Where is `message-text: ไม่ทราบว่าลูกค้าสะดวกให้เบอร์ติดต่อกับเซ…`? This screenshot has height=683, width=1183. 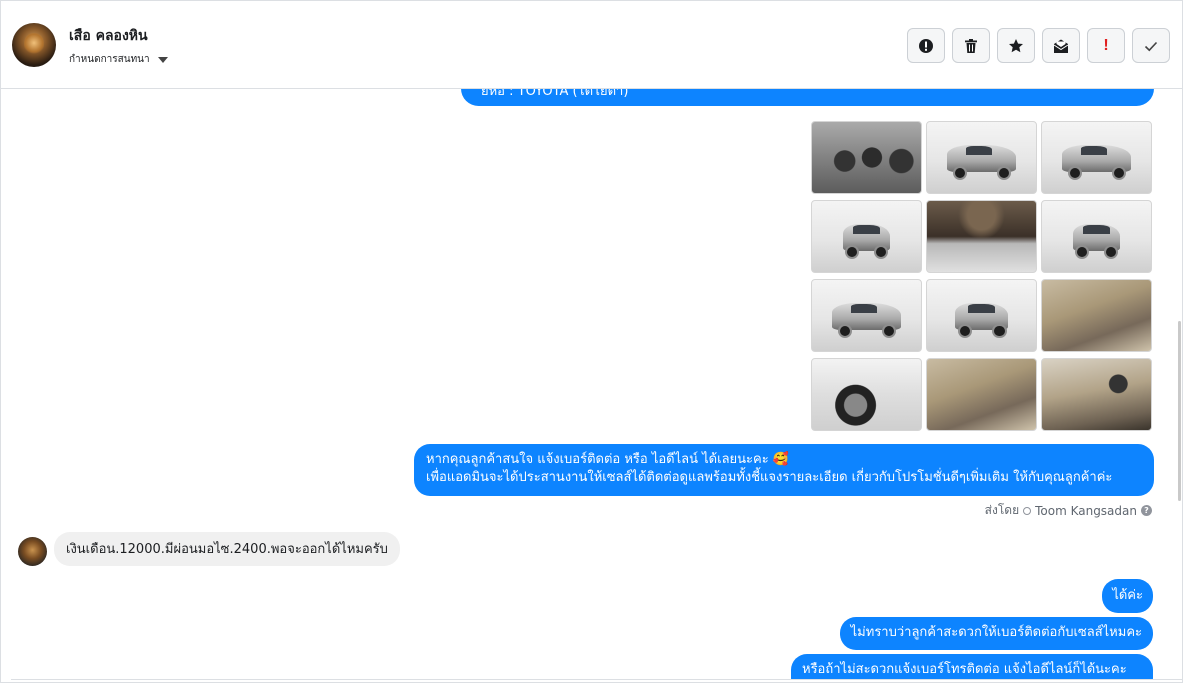 message-text: ไม่ทราบว่าลูกค้าสะดวกให้เบอร์ติดต่อกับเซ… is located at coordinates (996, 632).